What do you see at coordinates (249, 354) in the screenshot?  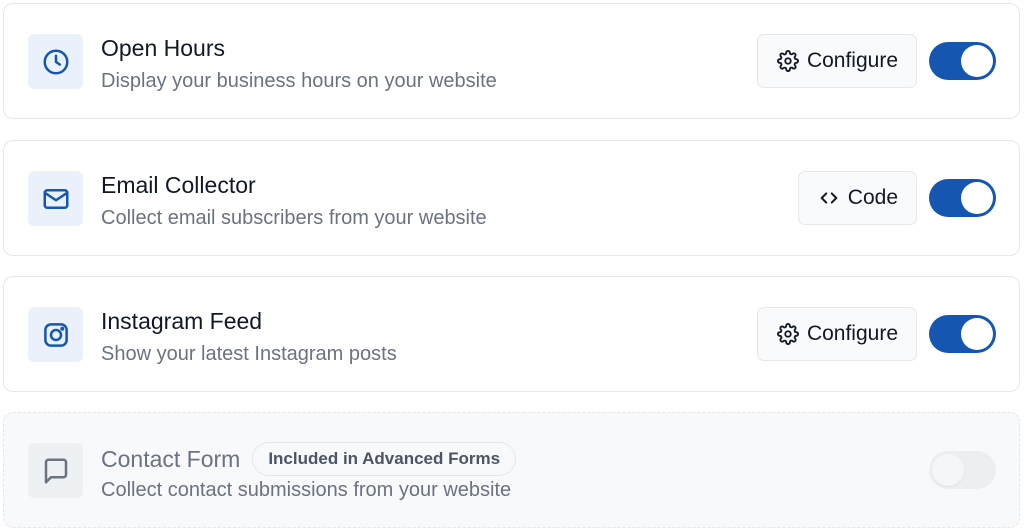 I see `integration-description: Show your latest Instagram posts` at bounding box center [249, 354].